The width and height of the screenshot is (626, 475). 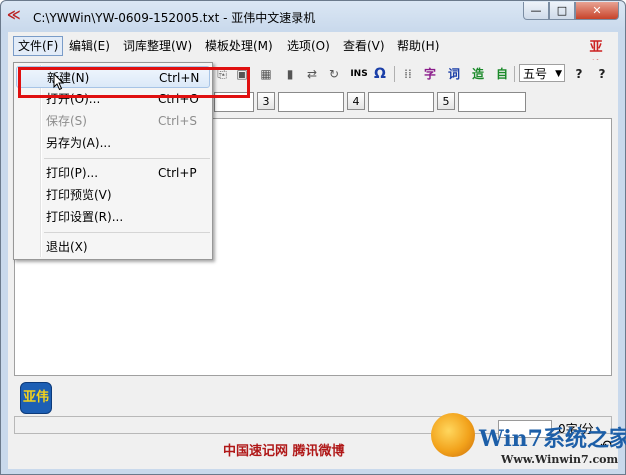 What do you see at coordinates (380, 74) in the screenshot?
I see `omega-icon: Ω` at bounding box center [380, 74].